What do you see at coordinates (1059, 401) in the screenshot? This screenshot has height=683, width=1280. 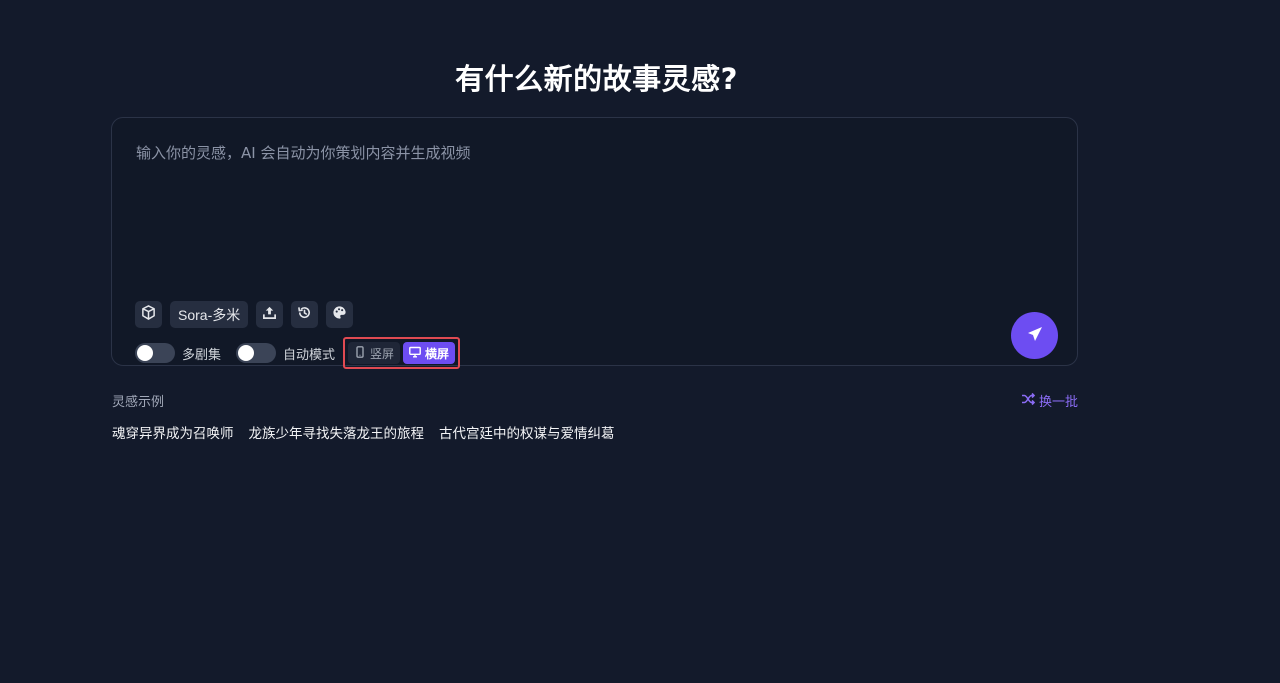 I see `shuffle-label: 换一批` at bounding box center [1059, 401].